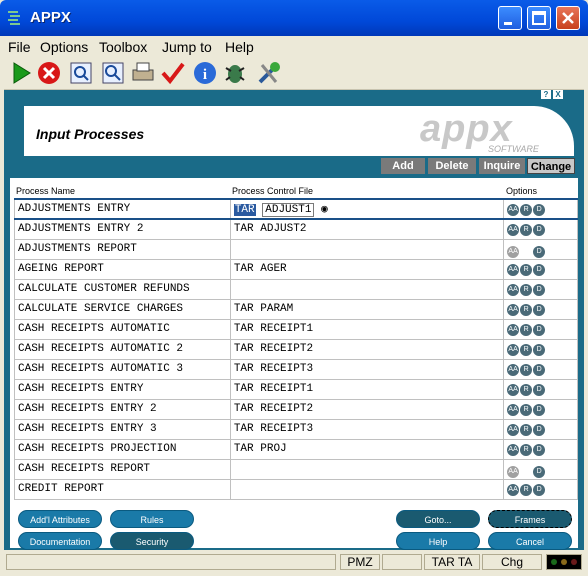 The width and height of the screenshot is (588, 576). Describe the element at coordinates (122, 229) in the screenshot. I see `process-name-cell: ADJUSTMENTS ENTRY 2` at that location.